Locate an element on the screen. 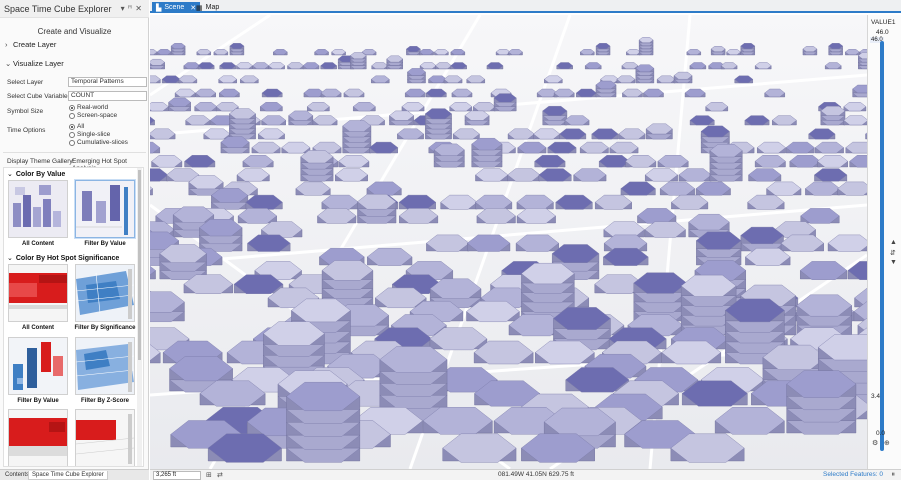  selected-features: Selected Features: 0 is located at coordinates (853, 474).